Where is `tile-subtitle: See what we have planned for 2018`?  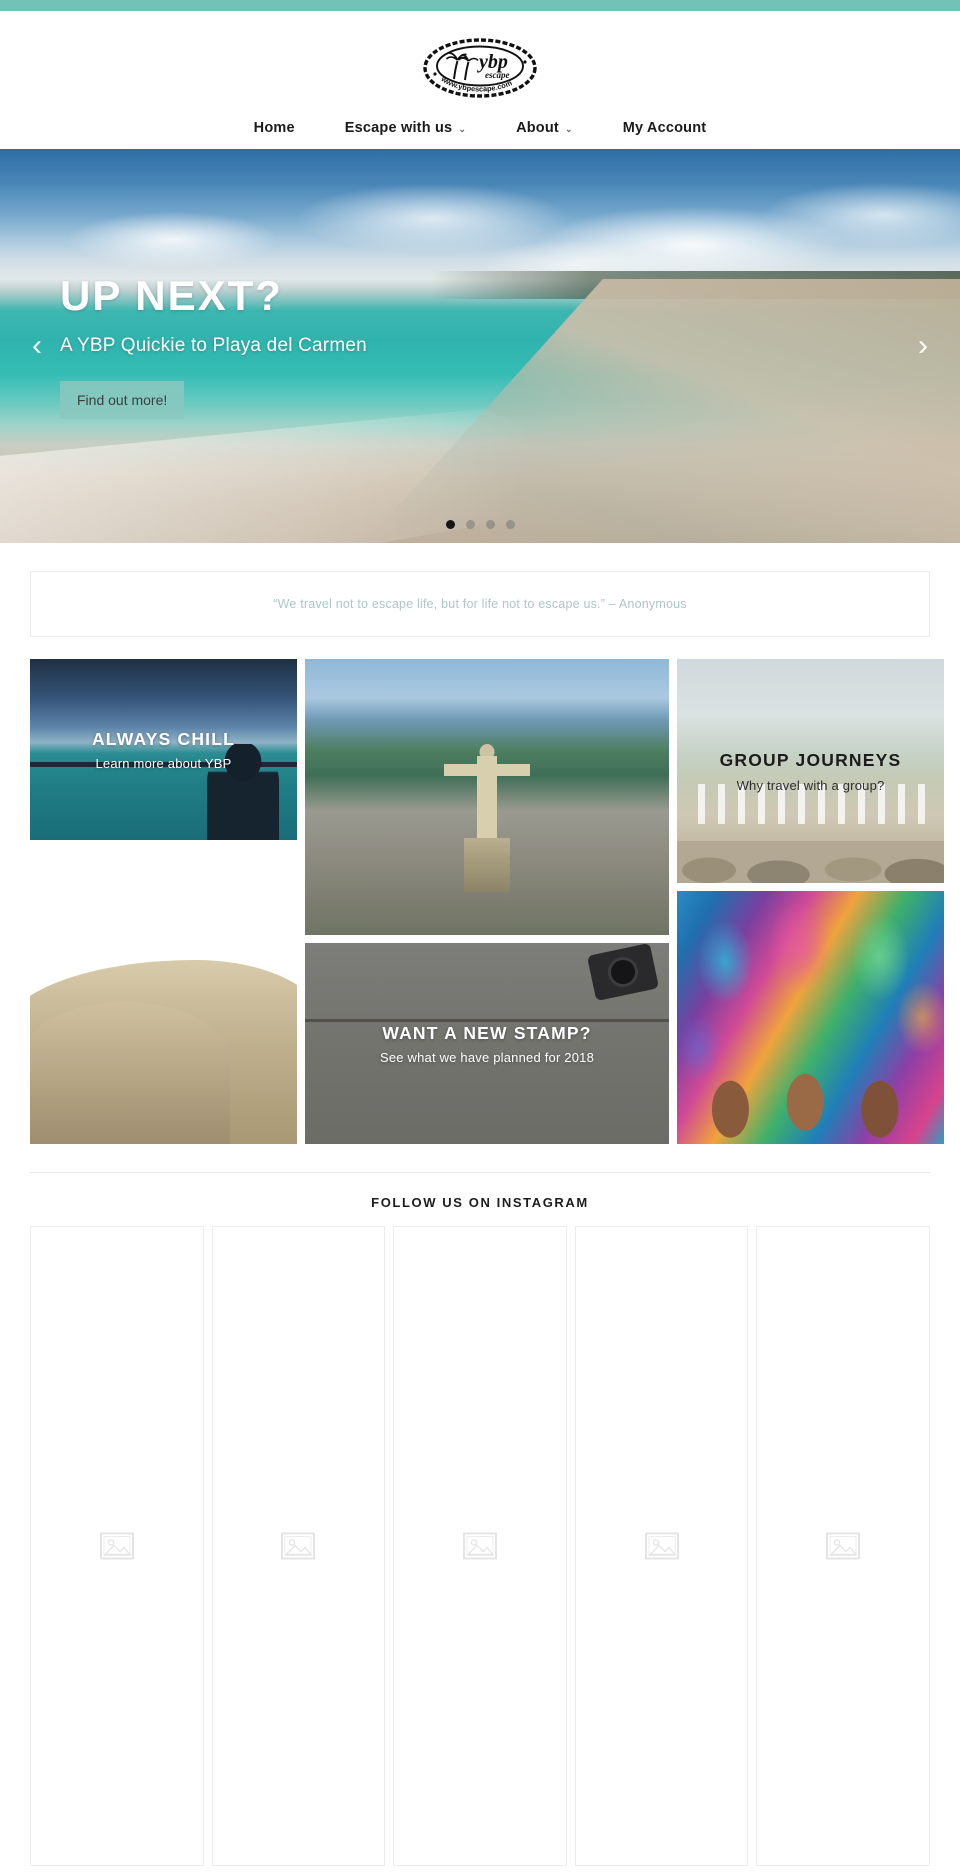 tile-subtitle: See what we have planned for 2018 is located at coordinates (487, 1058).